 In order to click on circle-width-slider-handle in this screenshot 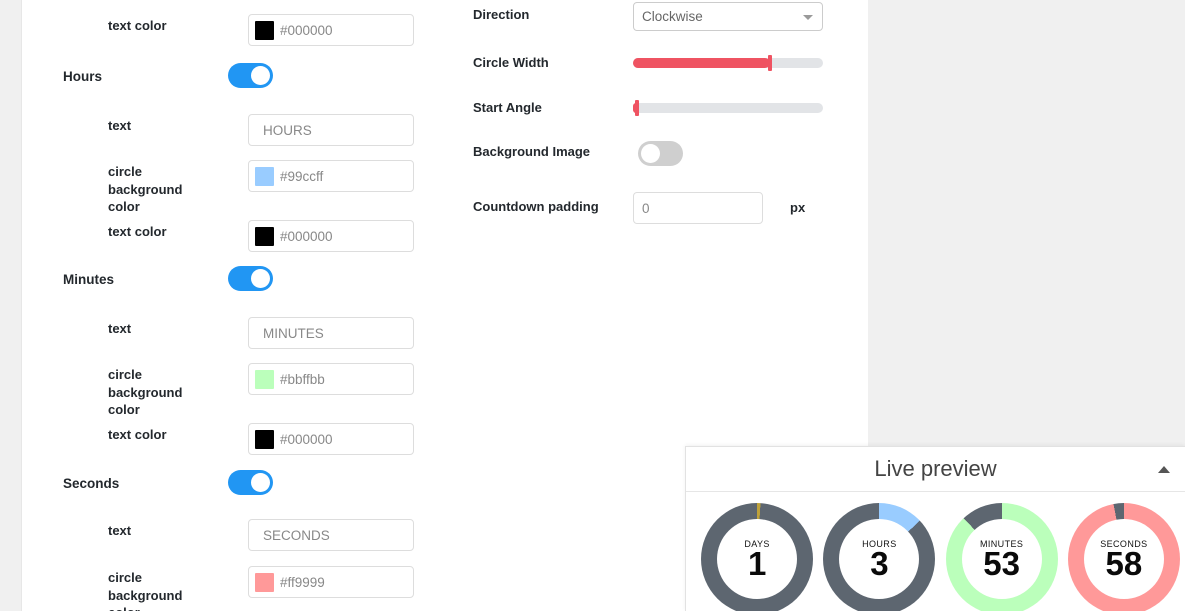, I will do `click(769, 63)`.